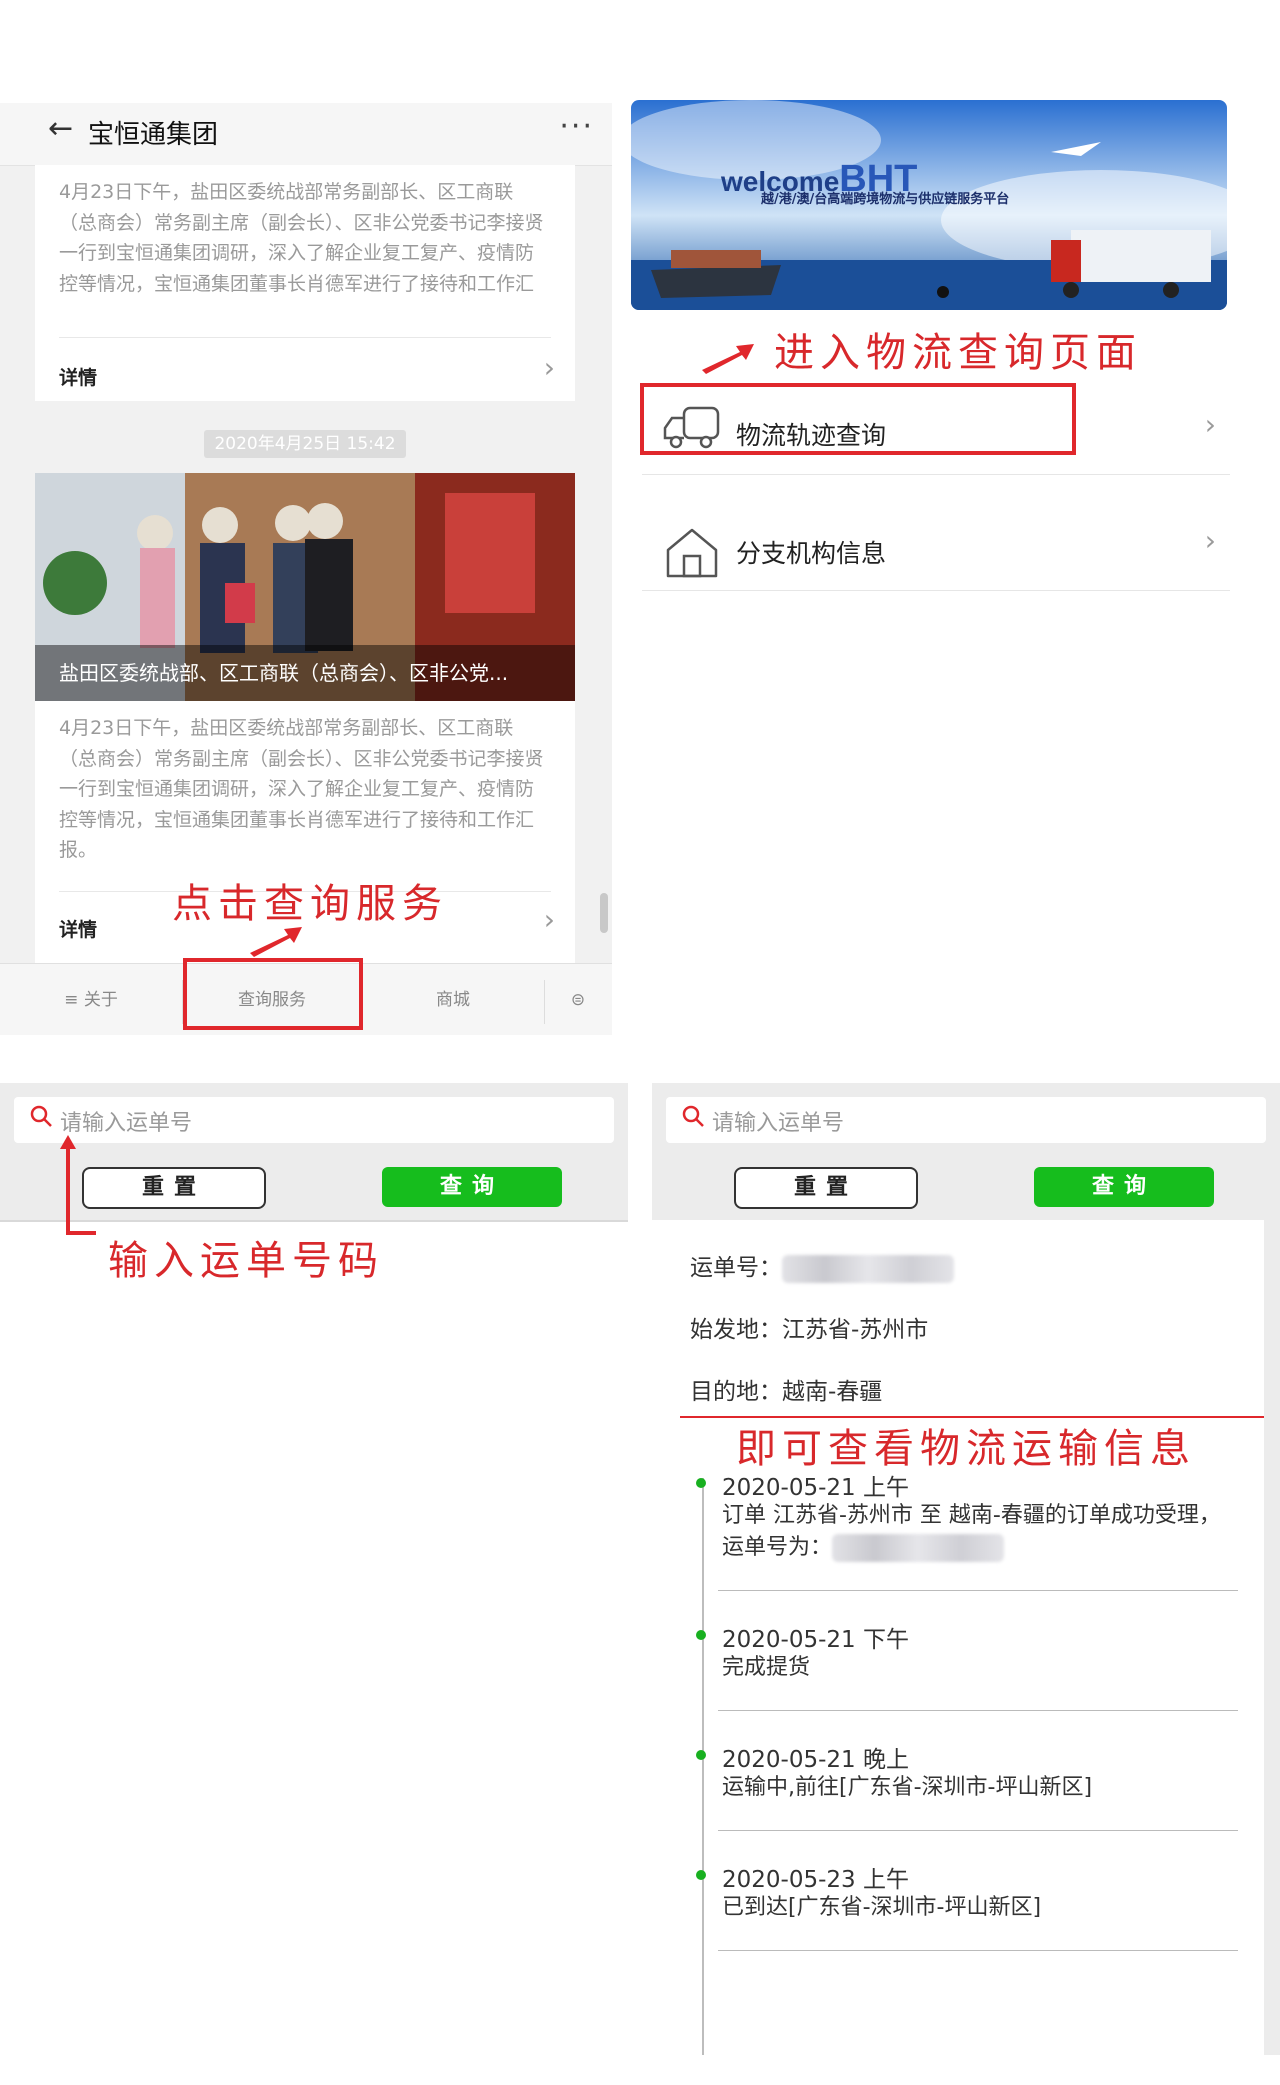 The image size is (1280, 2085). Describe the element at coordinates (971, 1532) in the screenshot. I see `event-desc: 订单 江苏省-苏州市 至 越南-春疆的订单成功受理，运单号为：` at that location.